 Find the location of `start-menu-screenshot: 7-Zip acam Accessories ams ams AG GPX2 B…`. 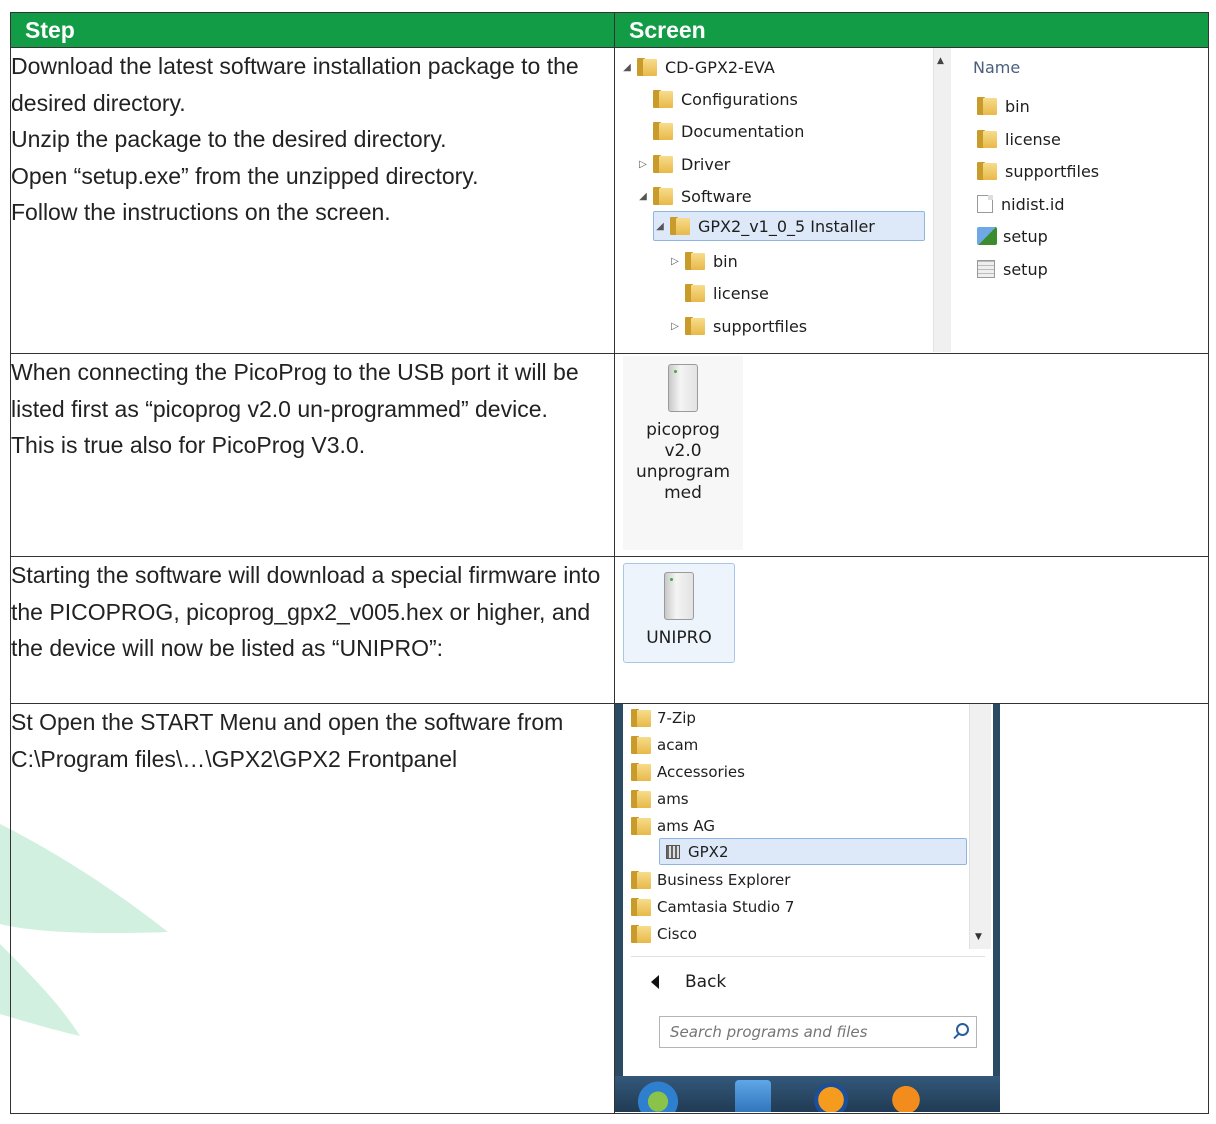

start-menu-screenshot: 7-Zip acam Accessories ams ams AG GPX2 B… is located at coordinates (807, 908).